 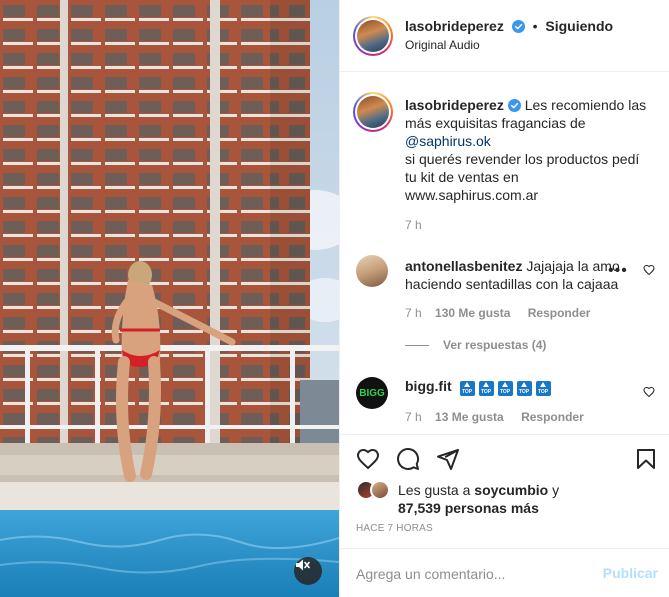 I want to click on bookmark-icon, so click(x=646, y=459).